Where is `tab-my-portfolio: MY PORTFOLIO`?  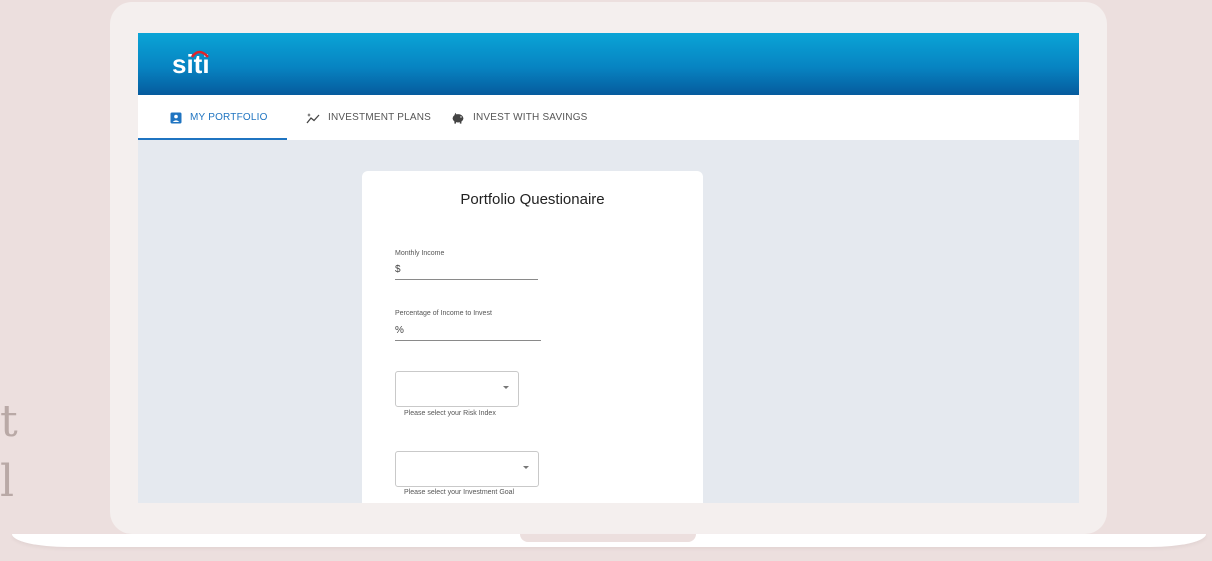
tab-my-portfolio: MY PORTFOLIO is located at coordinates (219, 117).